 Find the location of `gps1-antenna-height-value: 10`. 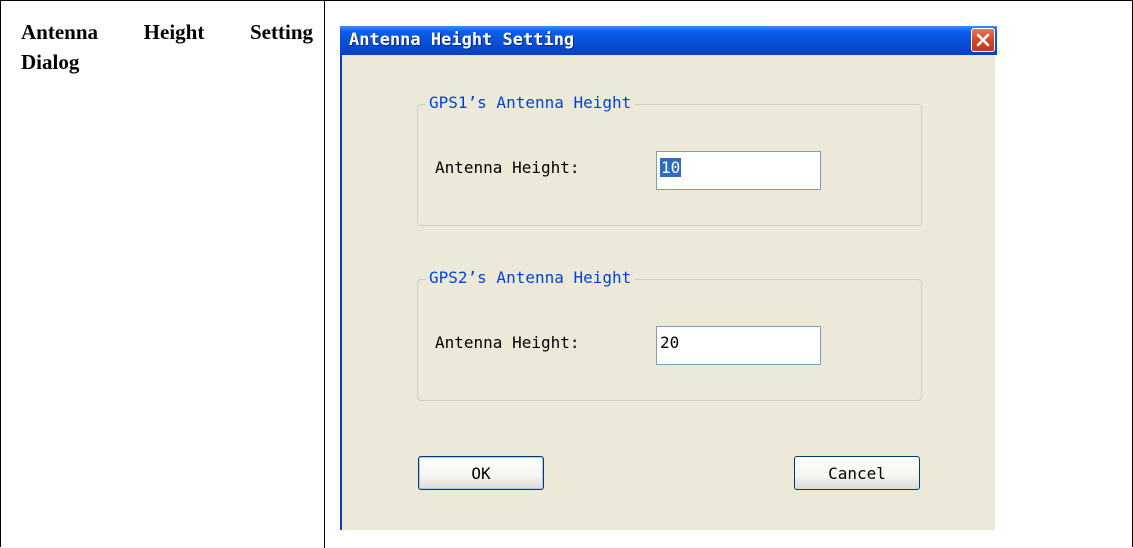

gps1-antenna-height-value: 10 is located at coordinates (671, 167).